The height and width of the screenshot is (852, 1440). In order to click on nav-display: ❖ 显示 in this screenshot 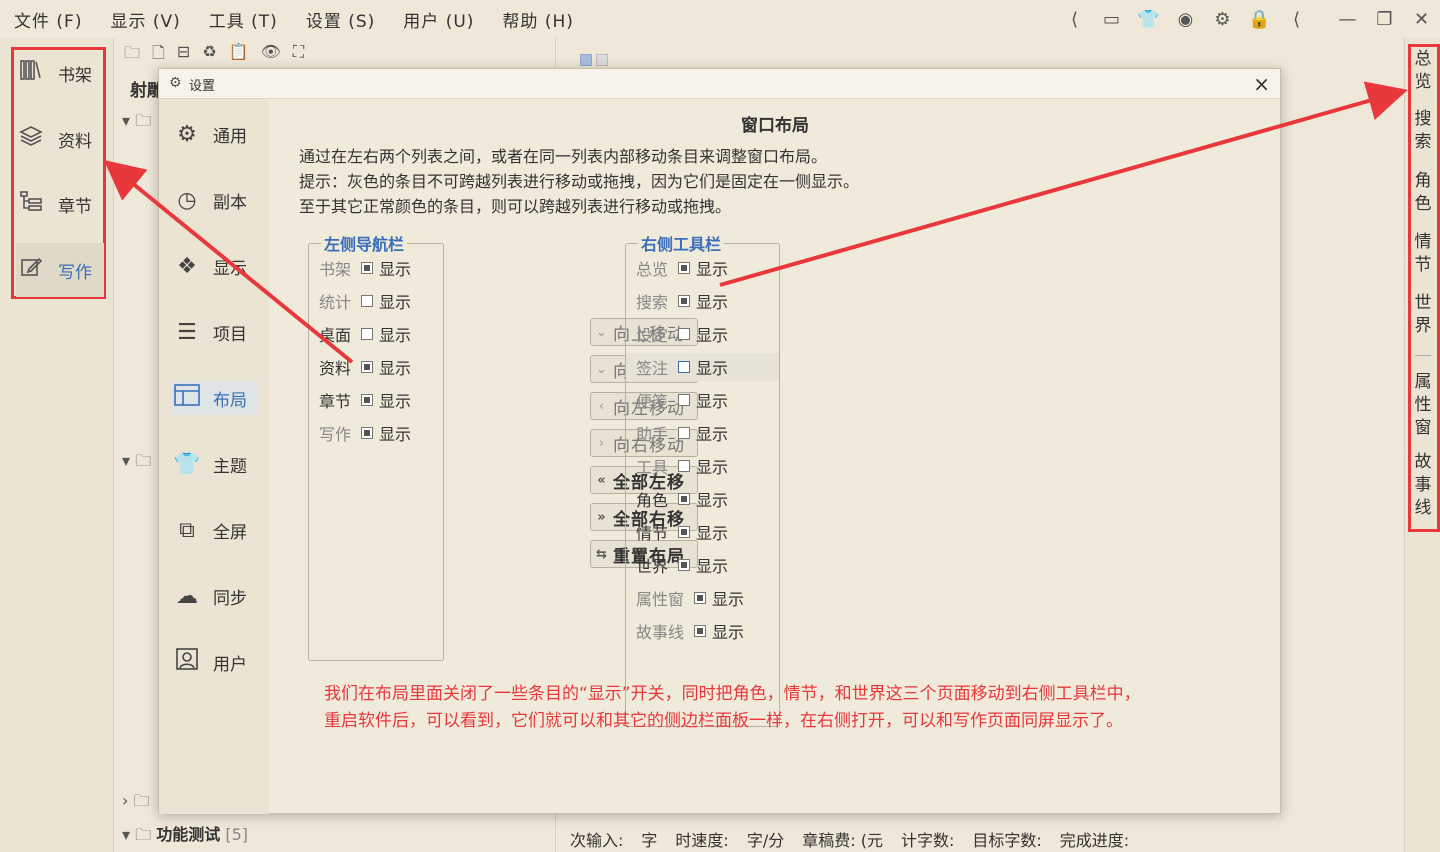, I will do `click(214, 266)`.